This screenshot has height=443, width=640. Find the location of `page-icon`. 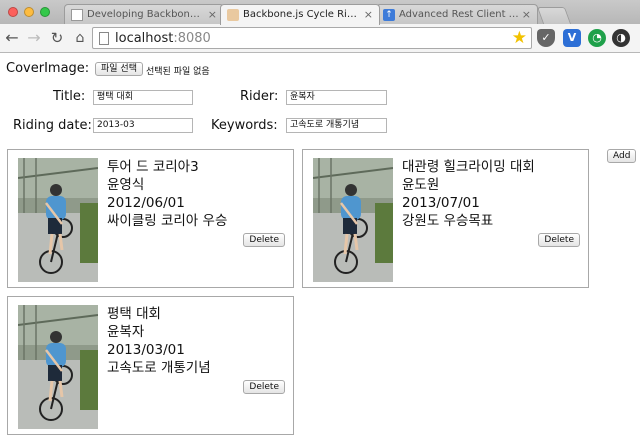

page-icon is located at coordinates (104, 38).